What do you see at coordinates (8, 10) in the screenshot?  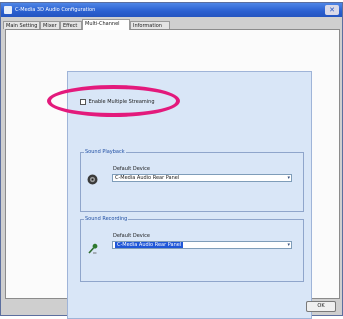 I see `app-icon` at bounding box center [8, 10].